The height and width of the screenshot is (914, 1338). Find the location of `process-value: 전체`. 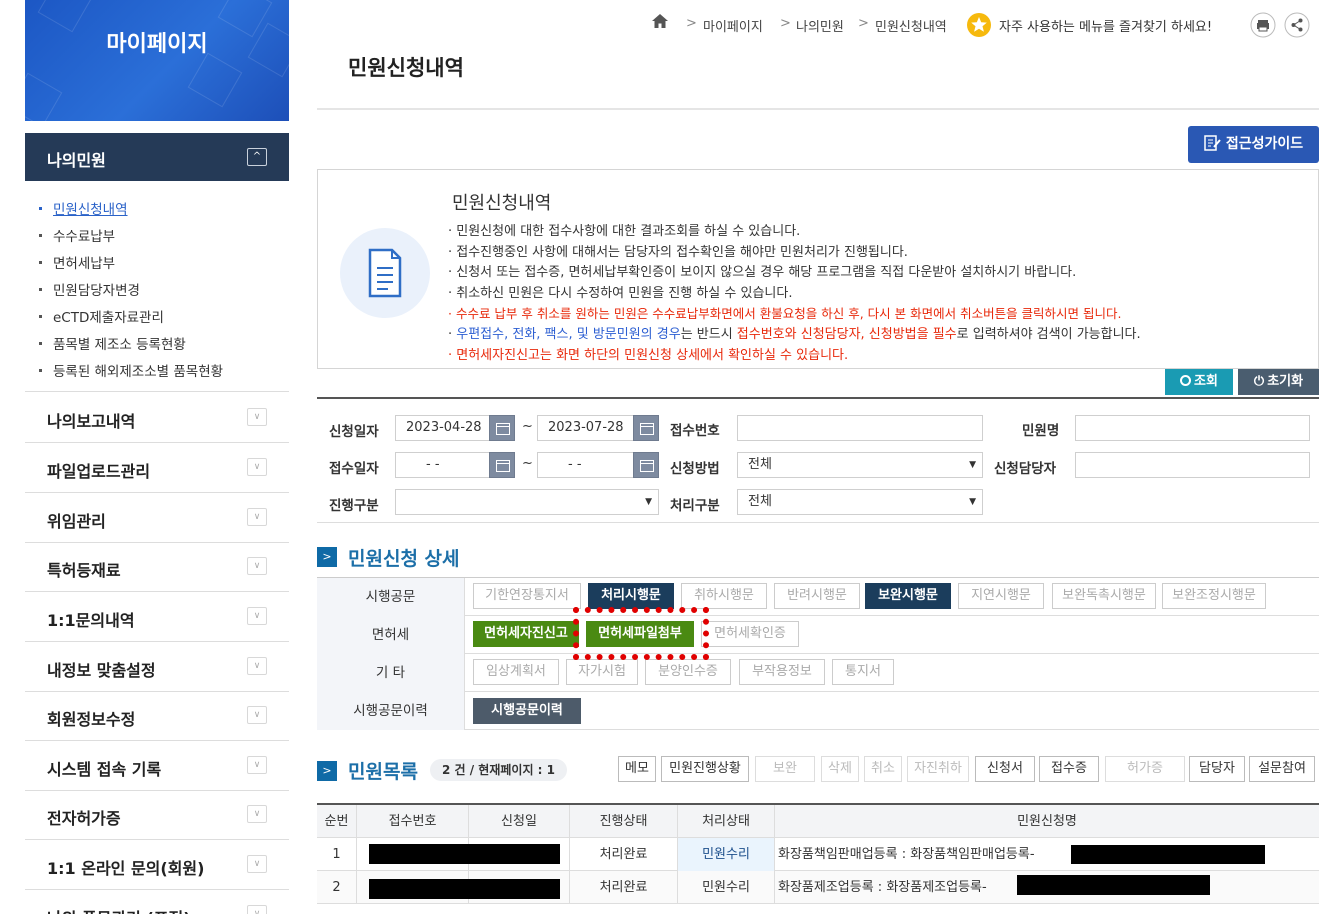

process-value: 전체 is located at coordinates (760, 501).